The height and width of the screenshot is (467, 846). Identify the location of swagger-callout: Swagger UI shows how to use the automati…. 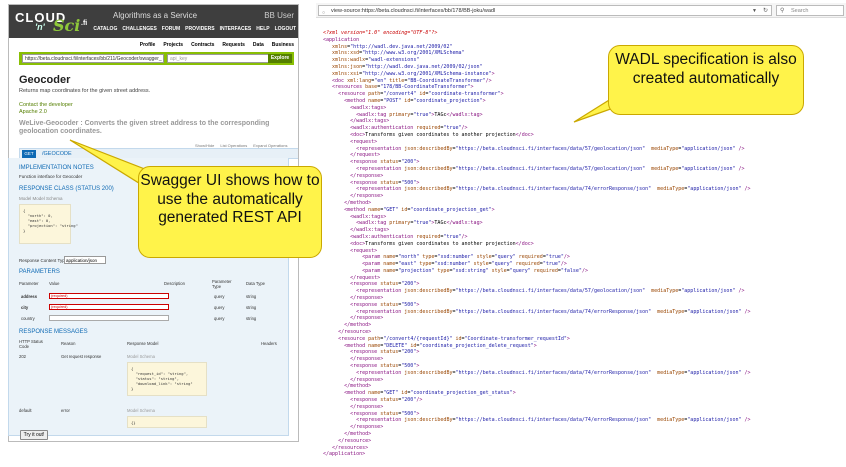
(230, 212).